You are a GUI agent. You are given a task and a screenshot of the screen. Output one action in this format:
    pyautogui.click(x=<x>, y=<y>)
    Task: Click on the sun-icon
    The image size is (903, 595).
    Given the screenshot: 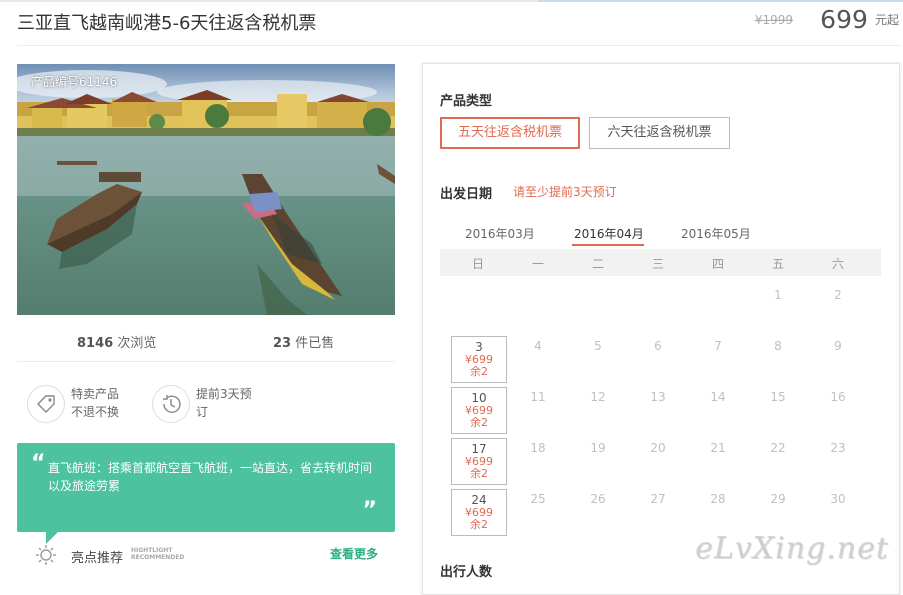 What is the action you would take?
    pyautogui.click(x=46, y=555)
    